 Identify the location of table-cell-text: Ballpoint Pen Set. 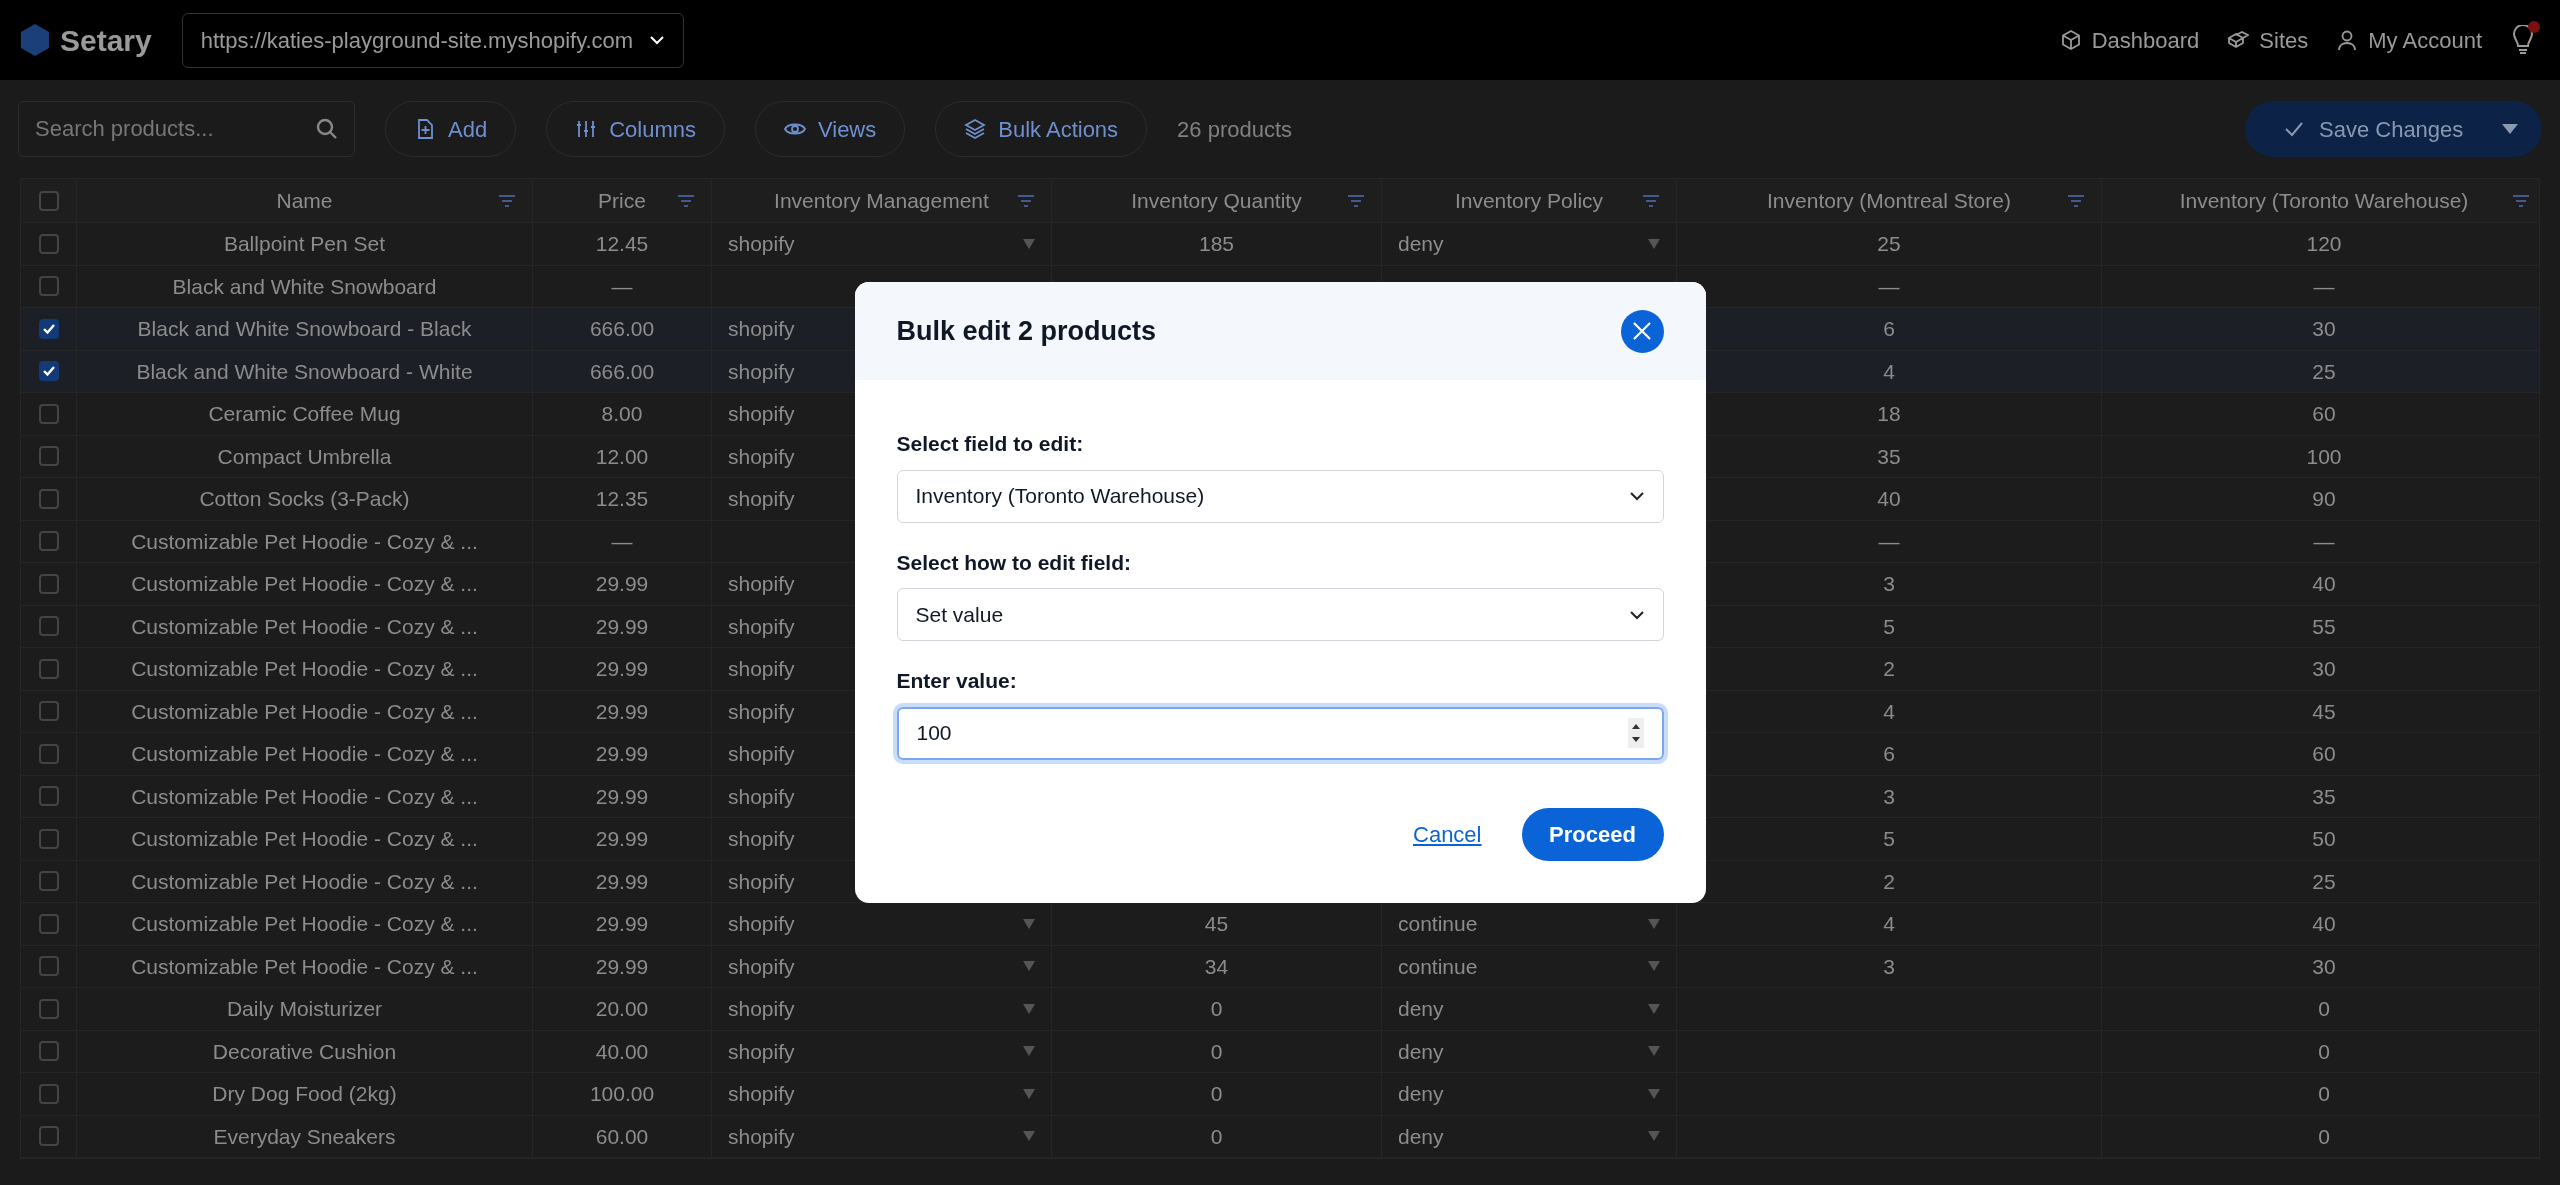
(304, 244).